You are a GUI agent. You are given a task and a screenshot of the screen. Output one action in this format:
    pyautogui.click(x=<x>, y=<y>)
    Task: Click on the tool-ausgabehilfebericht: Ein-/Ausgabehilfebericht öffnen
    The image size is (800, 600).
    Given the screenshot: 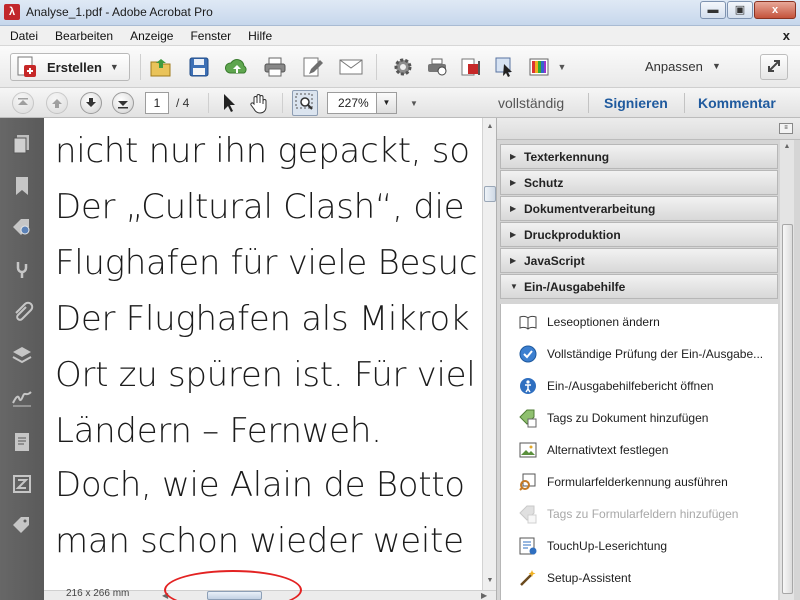 What is the action you would take?
    pyautogui.click(x=640, y=386)
    